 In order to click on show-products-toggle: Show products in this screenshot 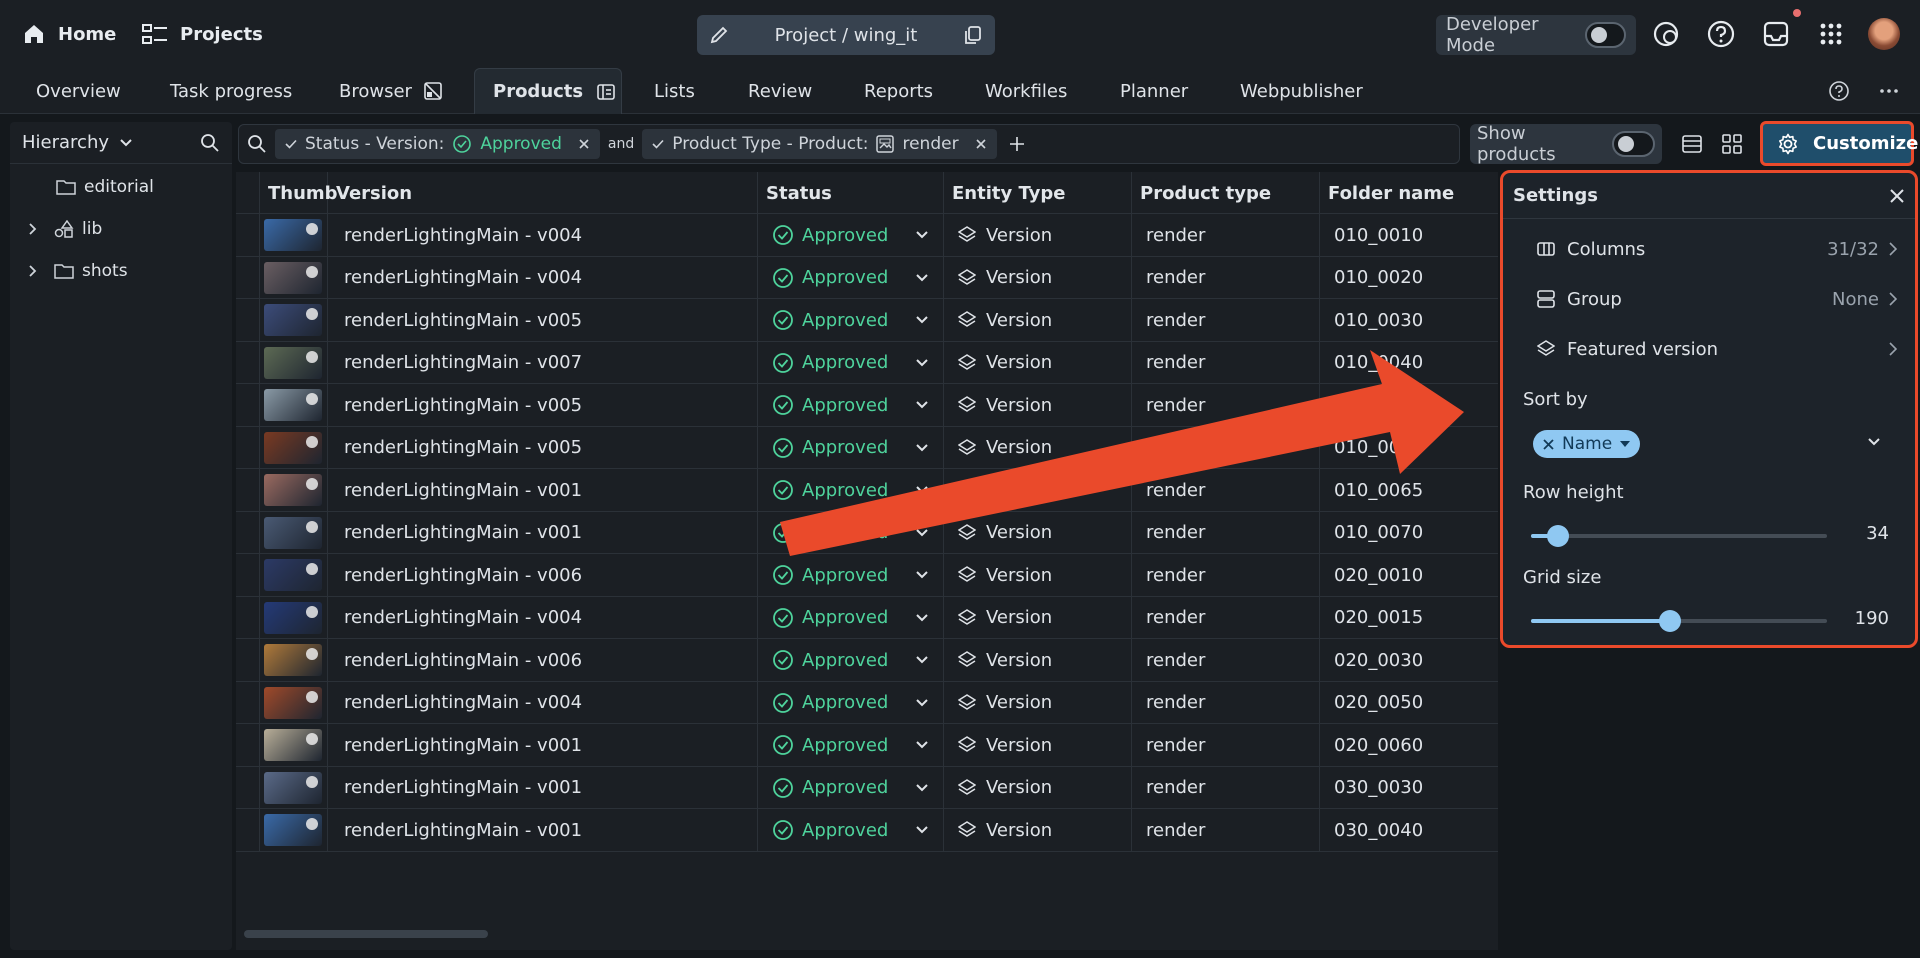, I will do `click(1566, 144)`.